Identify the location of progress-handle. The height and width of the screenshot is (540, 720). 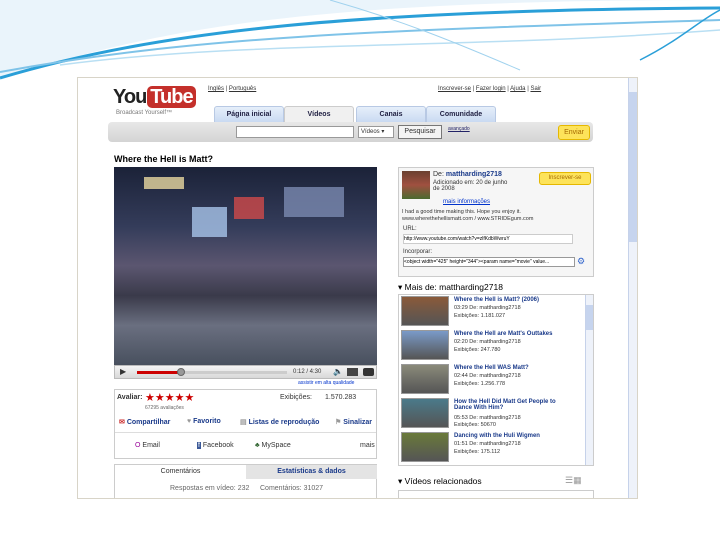
(181, 372).